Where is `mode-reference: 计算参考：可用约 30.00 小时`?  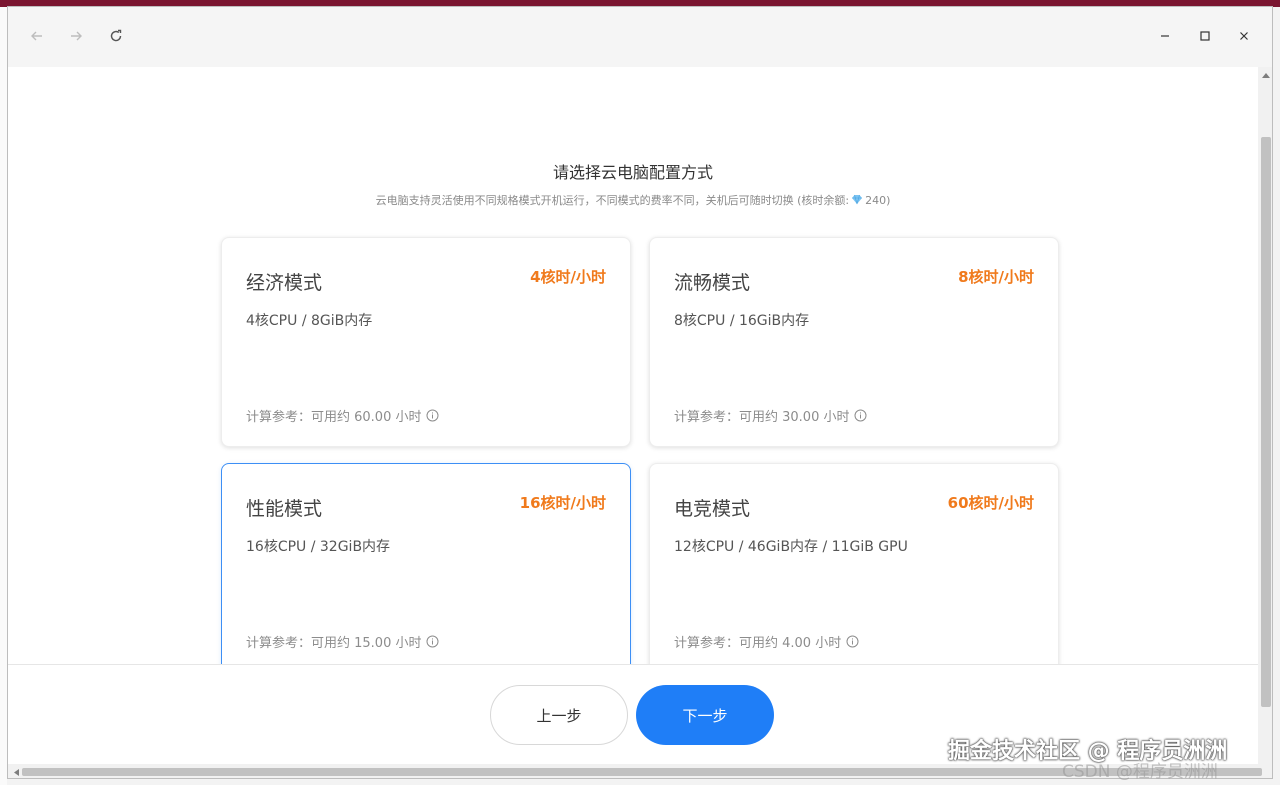 mode-reference: 计算参考：可用约 30.00 小时 is located at coordinates (770, 415).